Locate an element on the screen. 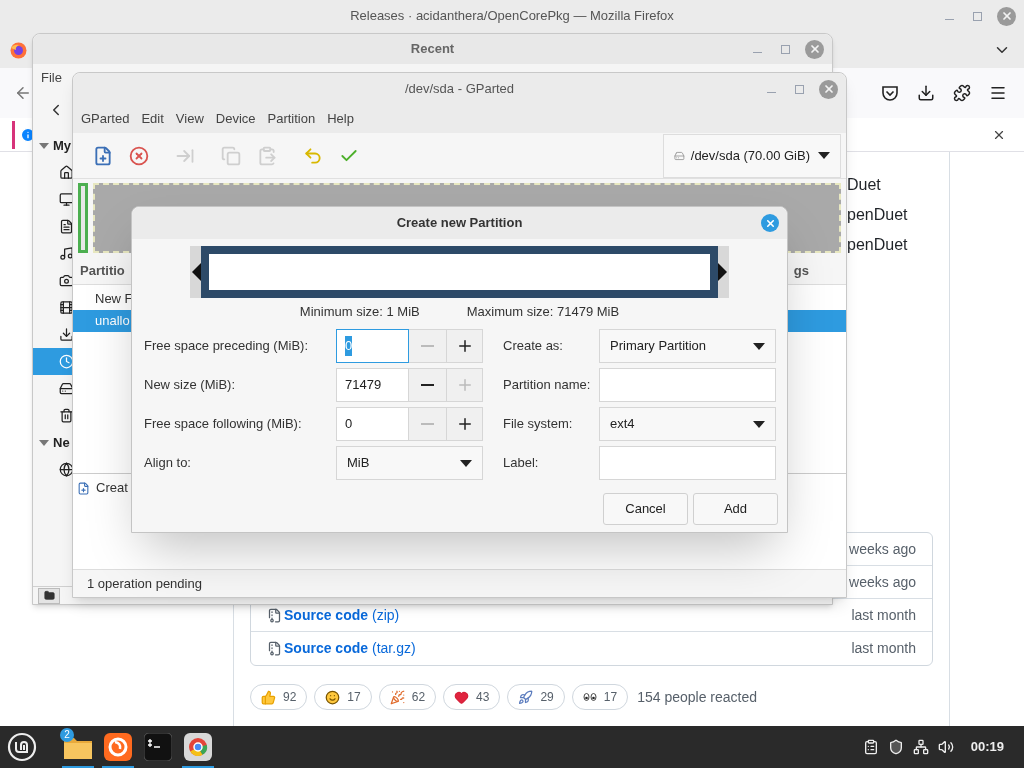 The width and height of the screenshot is (1024, 768). field-label: Label: is located at coordinates (521, 463).